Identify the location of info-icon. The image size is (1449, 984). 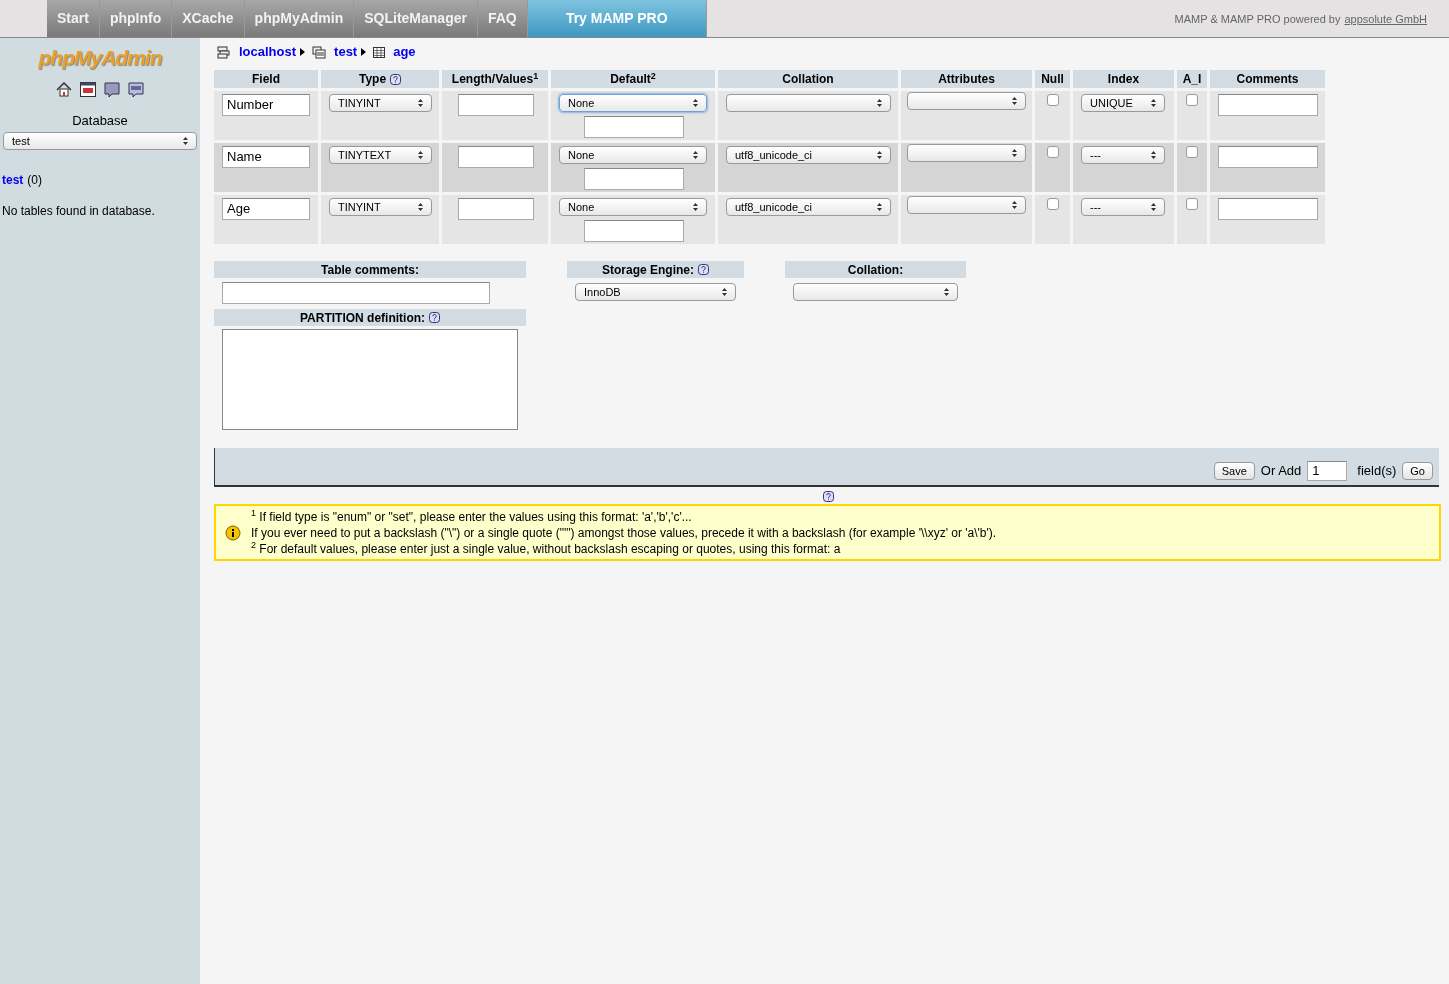
(233, 532).